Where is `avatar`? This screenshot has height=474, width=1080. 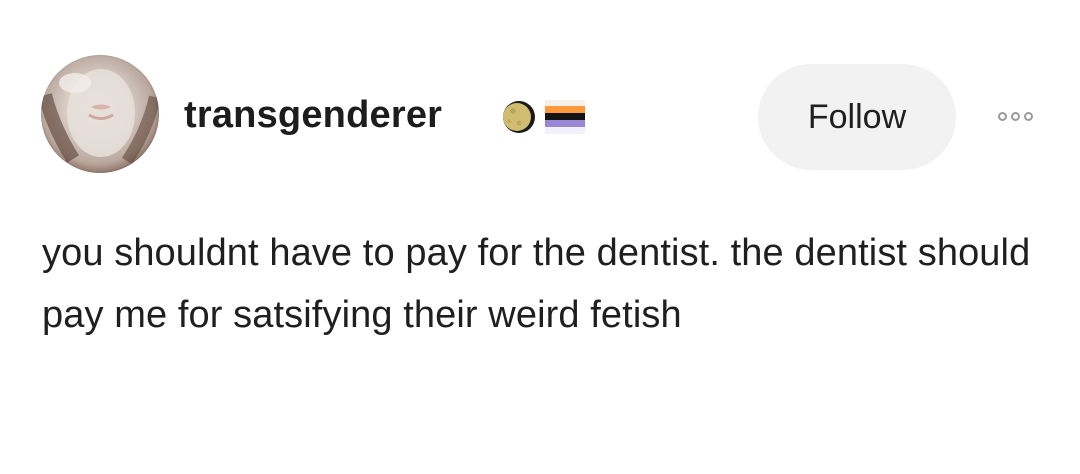 avatar is located at coordinates (100, 114).